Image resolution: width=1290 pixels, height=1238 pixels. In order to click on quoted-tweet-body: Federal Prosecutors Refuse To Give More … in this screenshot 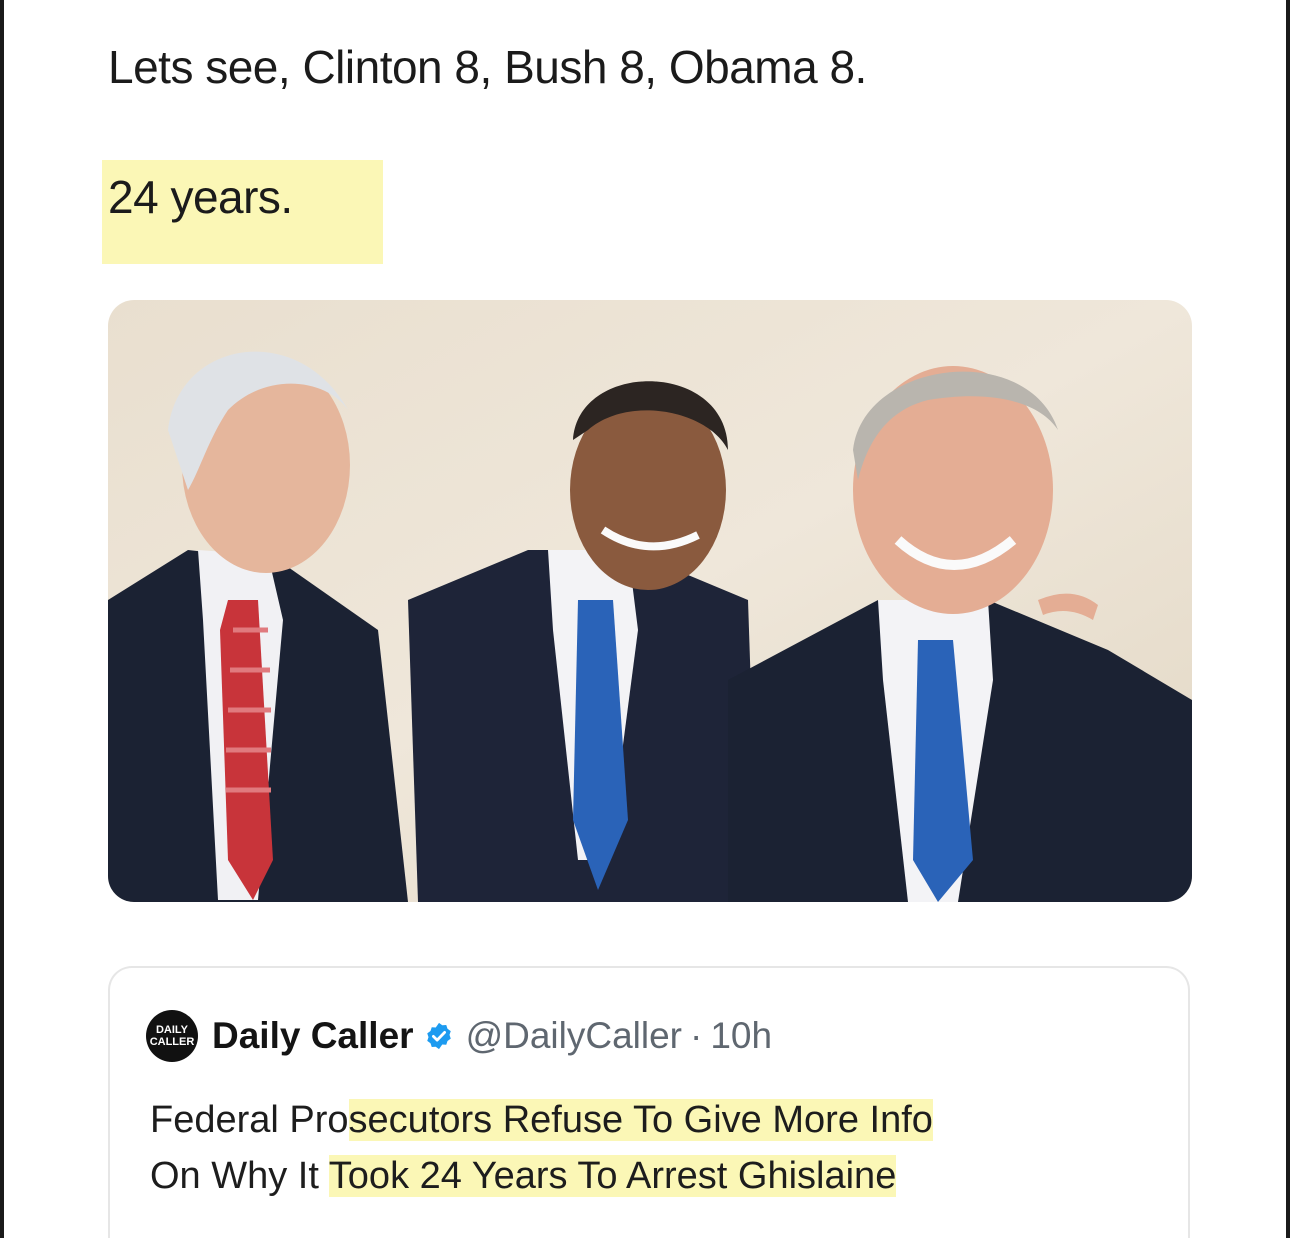, I will do `click(660, 1148)`.